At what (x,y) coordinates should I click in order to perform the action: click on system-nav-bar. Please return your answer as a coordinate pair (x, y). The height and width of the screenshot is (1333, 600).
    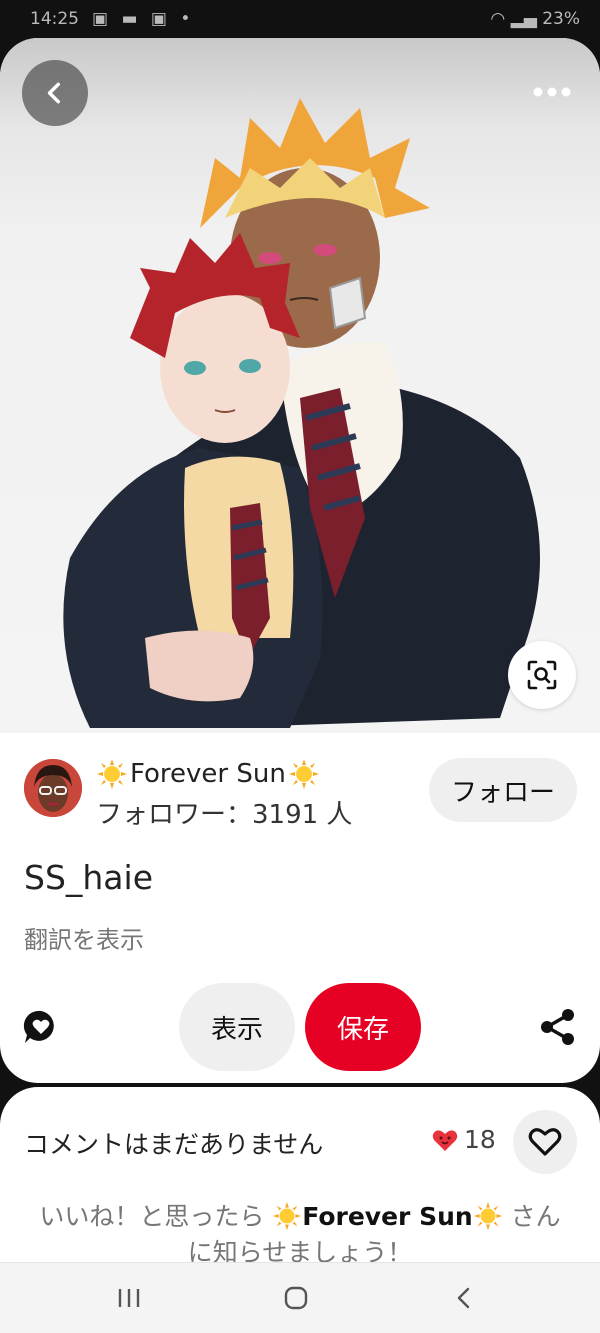
    Looking at the image, I should click on (300, 1297).